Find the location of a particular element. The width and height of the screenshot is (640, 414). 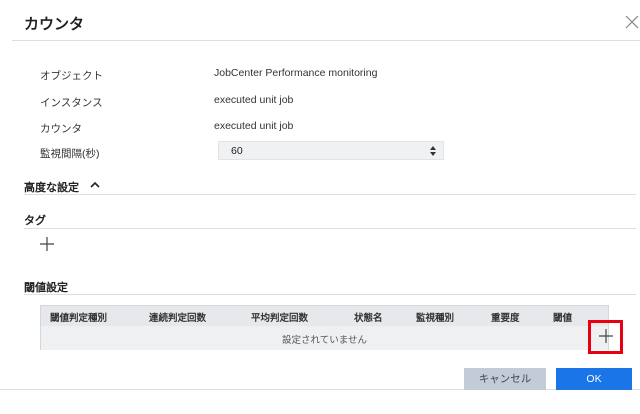

col-state-name: 状態名 is located at coordinates (368, 318).